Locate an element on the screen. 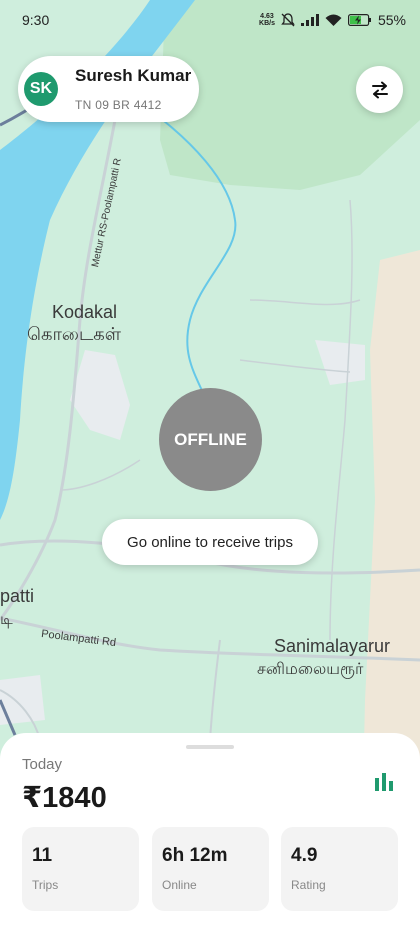 The width and height of the screenshot is (420, 933). stat-value: 11 is located at coordinates (42, 855).